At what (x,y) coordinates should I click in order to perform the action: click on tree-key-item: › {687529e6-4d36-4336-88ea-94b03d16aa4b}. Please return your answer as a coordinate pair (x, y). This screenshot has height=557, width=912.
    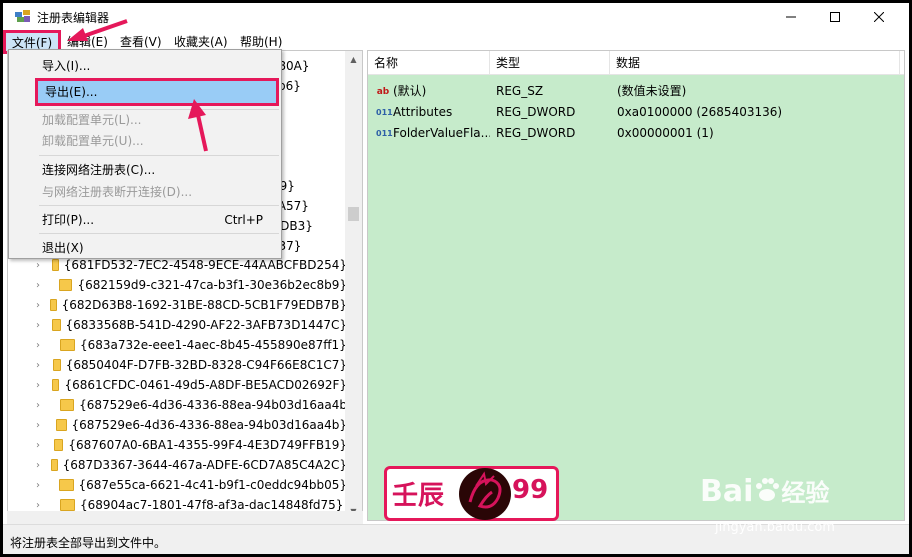
    Looking at the image, I should click on (177, 425).